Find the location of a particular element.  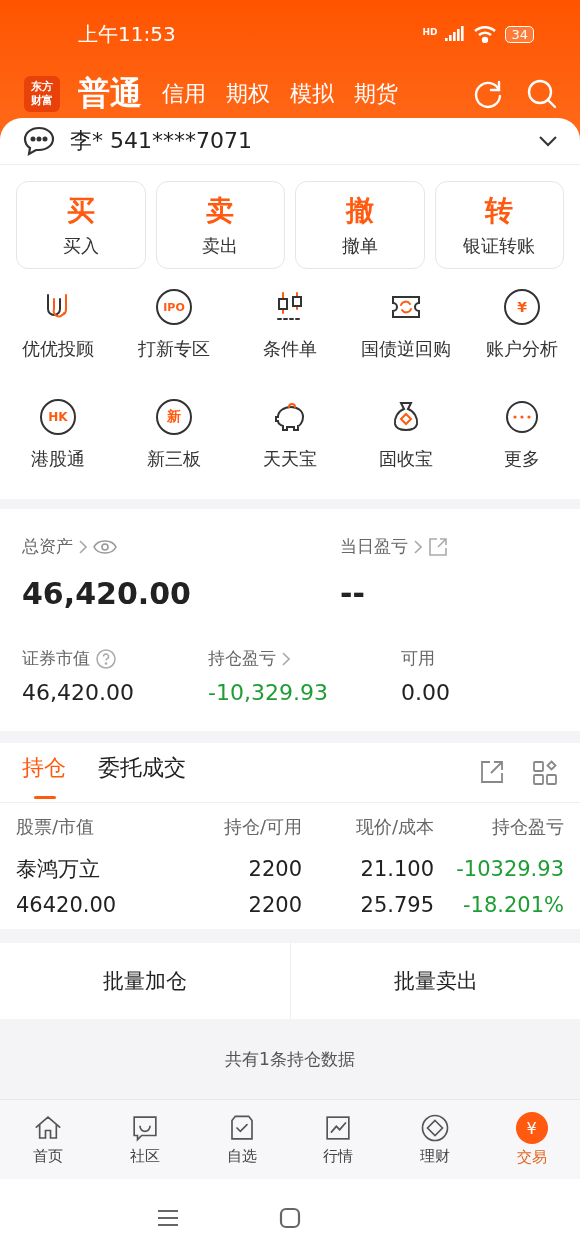

service-shortcut: HK 港股通 is located at coordinates (58, 435).